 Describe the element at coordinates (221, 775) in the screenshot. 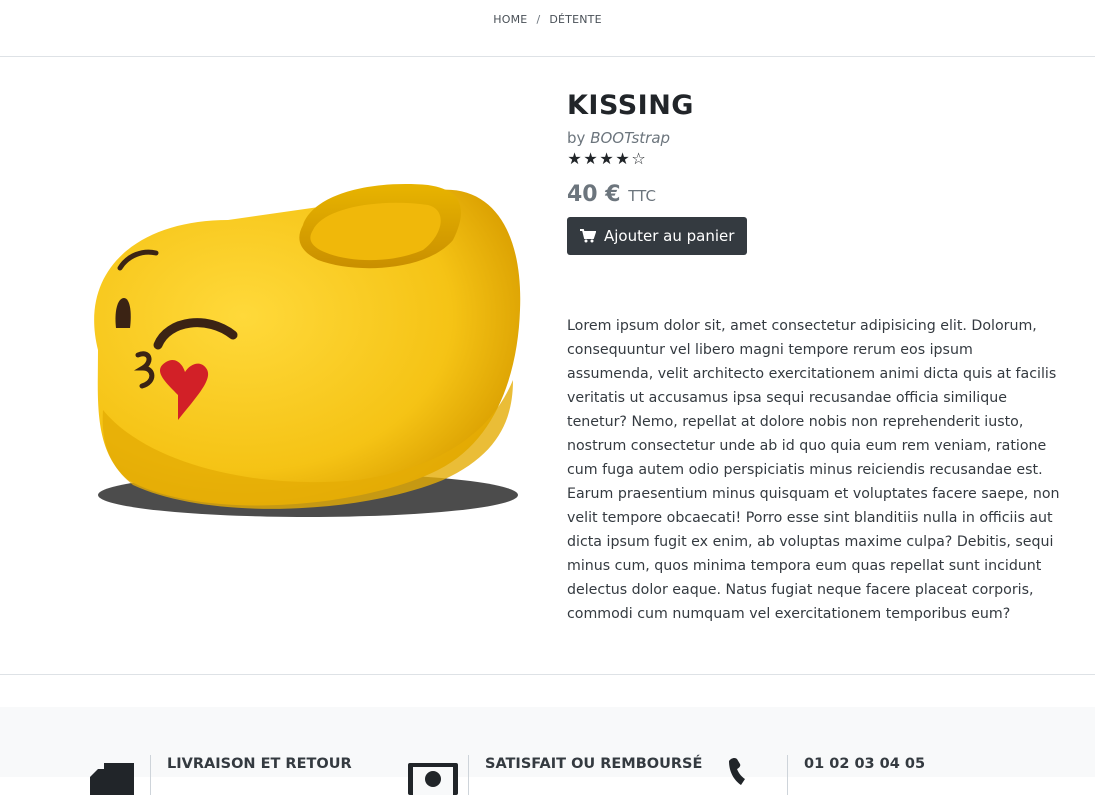

I see `feature-delivery: LIVRAISON ET RETOUR` at that location.